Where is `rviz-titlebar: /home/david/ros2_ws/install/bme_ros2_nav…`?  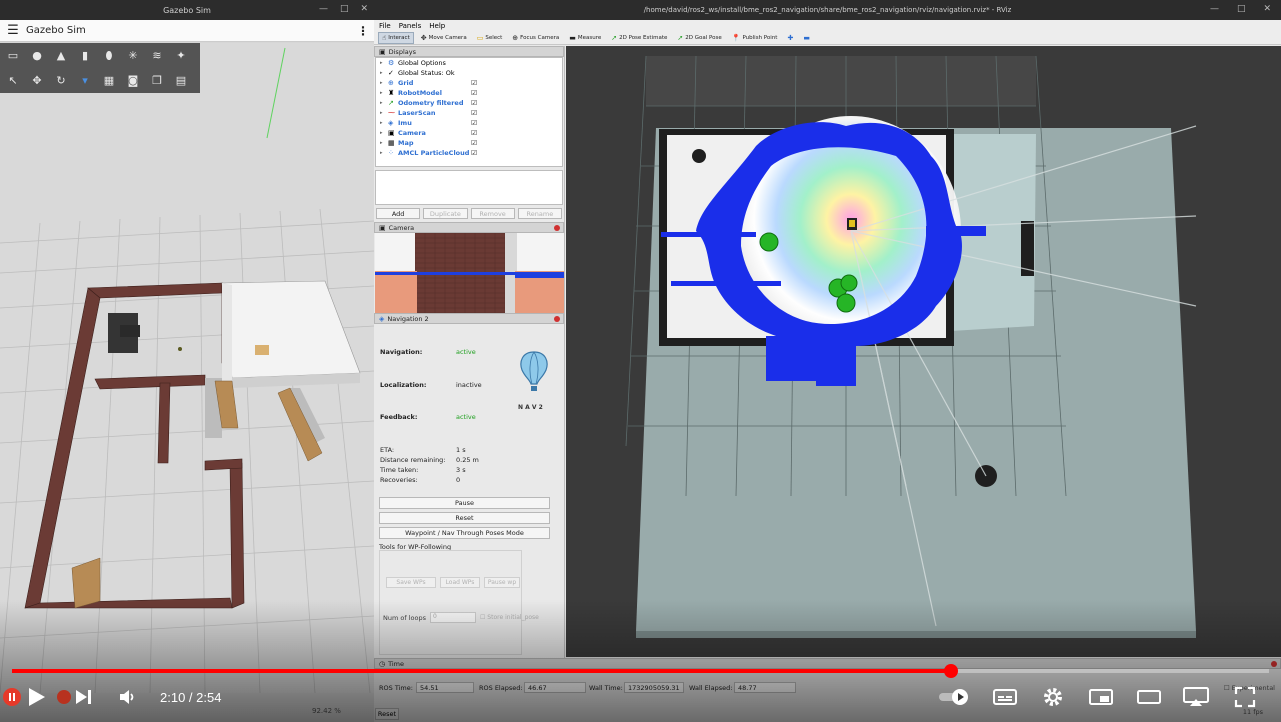
rviz-titlebar: /home/david/ros2_ws/install/bme_ros2_nav… is located at coordinates (827, 10).